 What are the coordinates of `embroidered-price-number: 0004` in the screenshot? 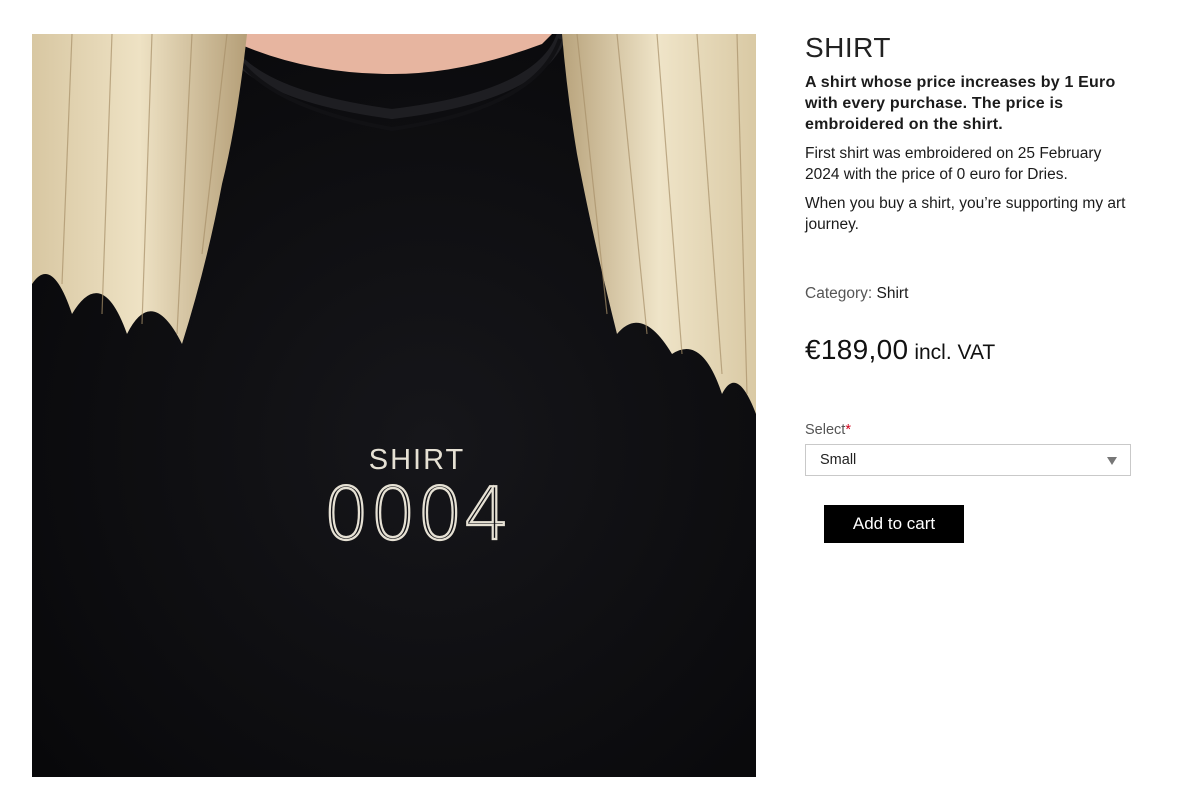 It's located at (416, 514).